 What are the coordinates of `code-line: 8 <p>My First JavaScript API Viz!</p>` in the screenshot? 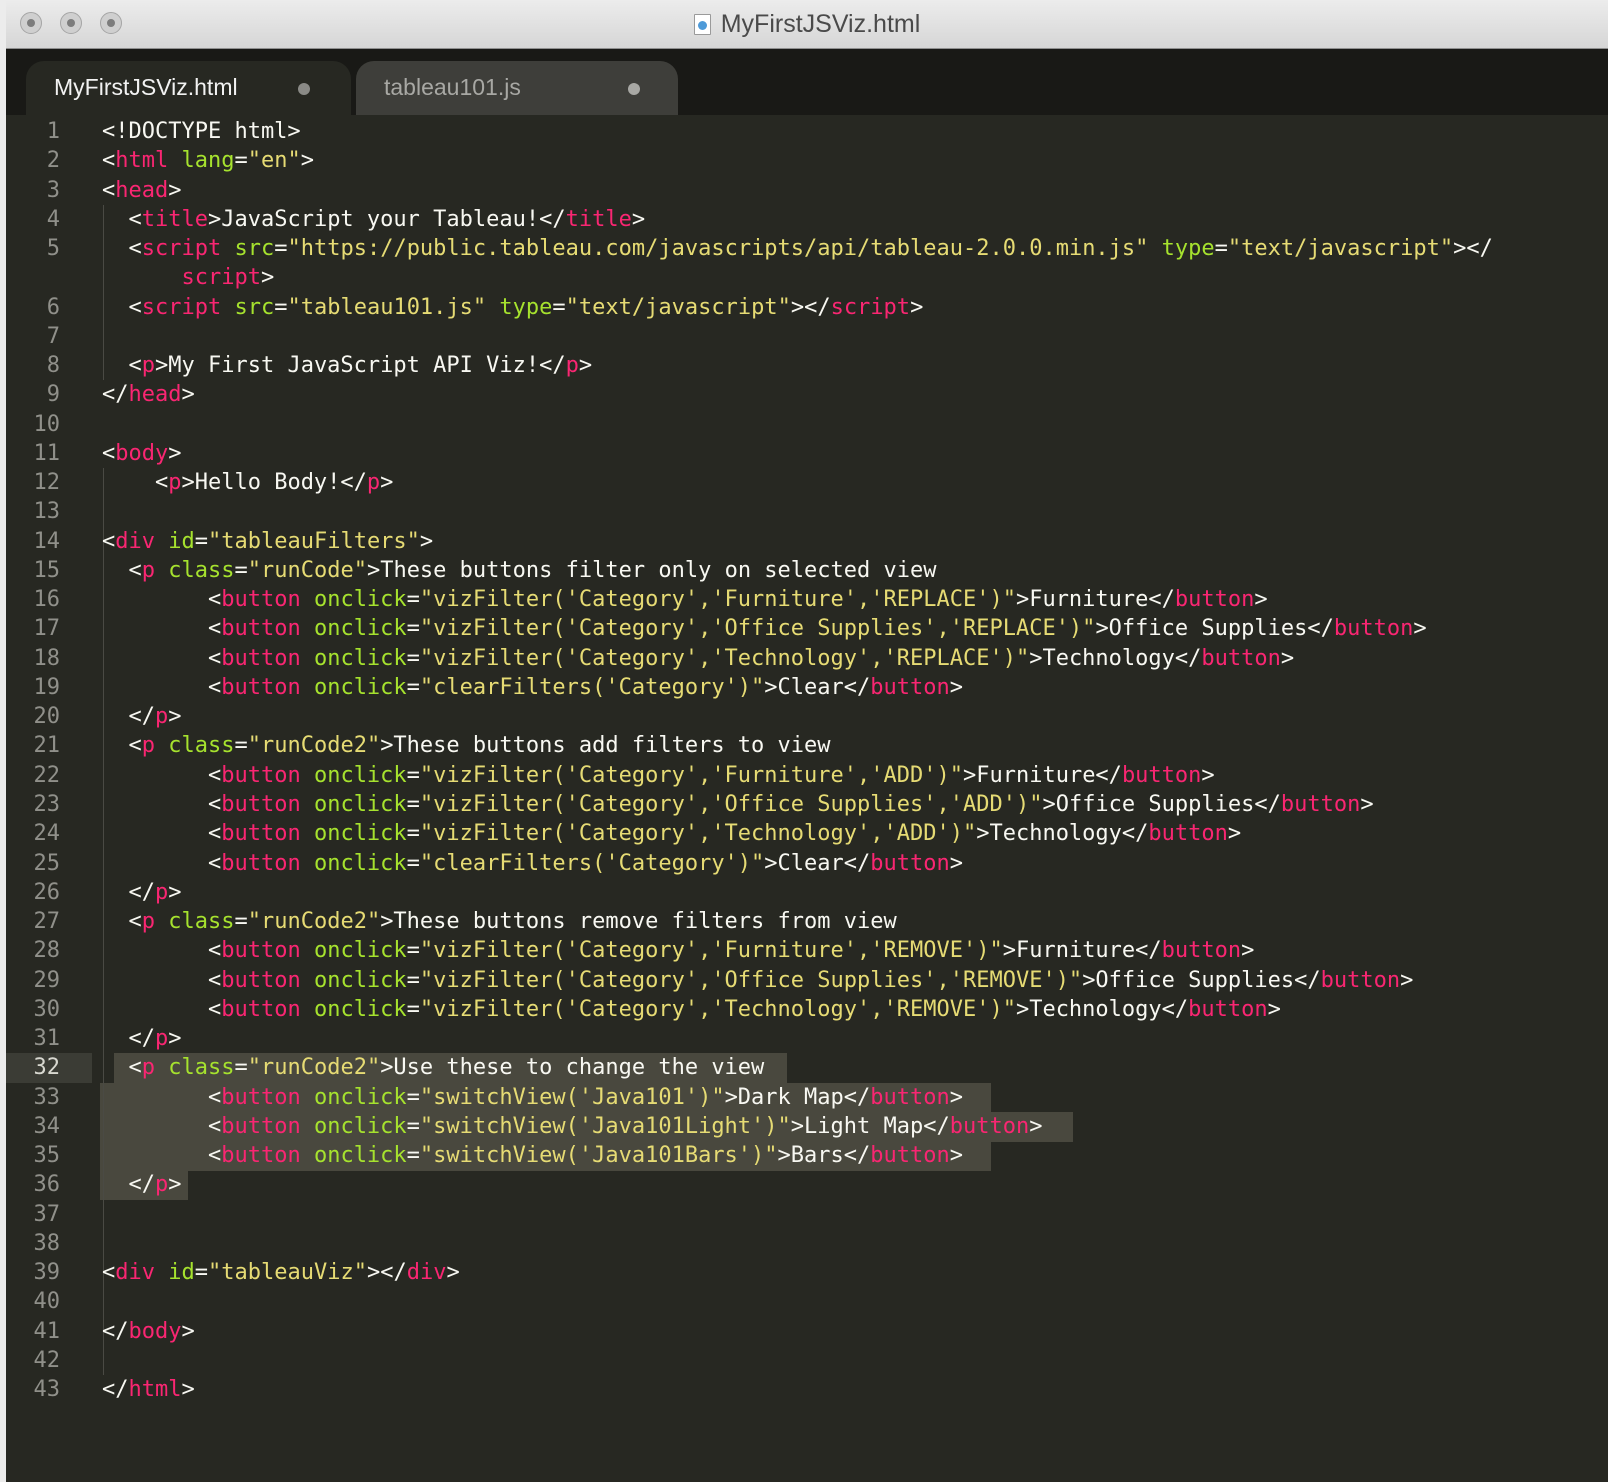 It's located at (807, 366).